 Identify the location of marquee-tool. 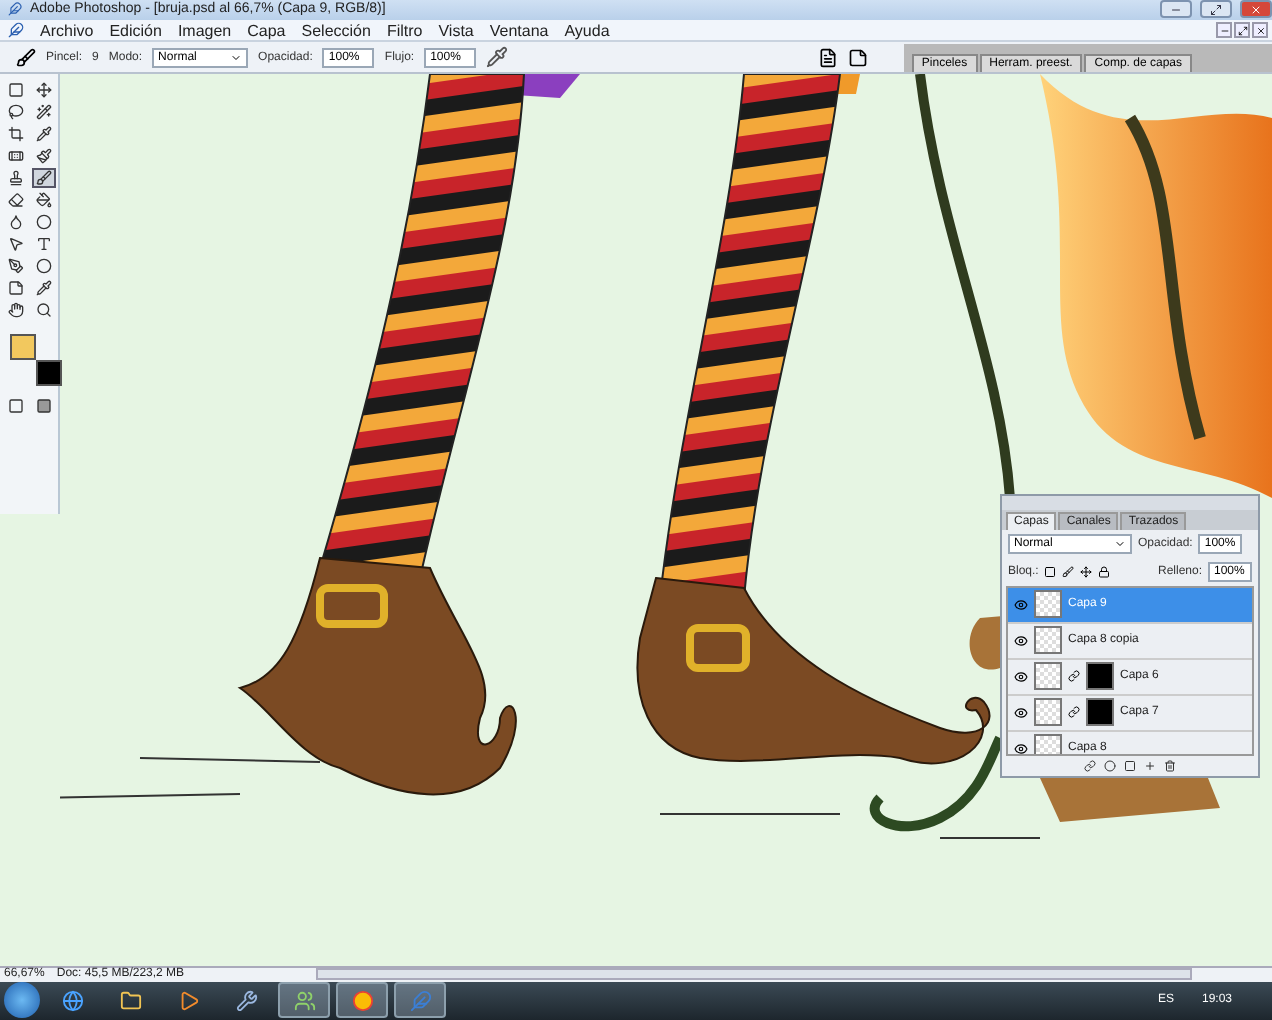
(15, 89).